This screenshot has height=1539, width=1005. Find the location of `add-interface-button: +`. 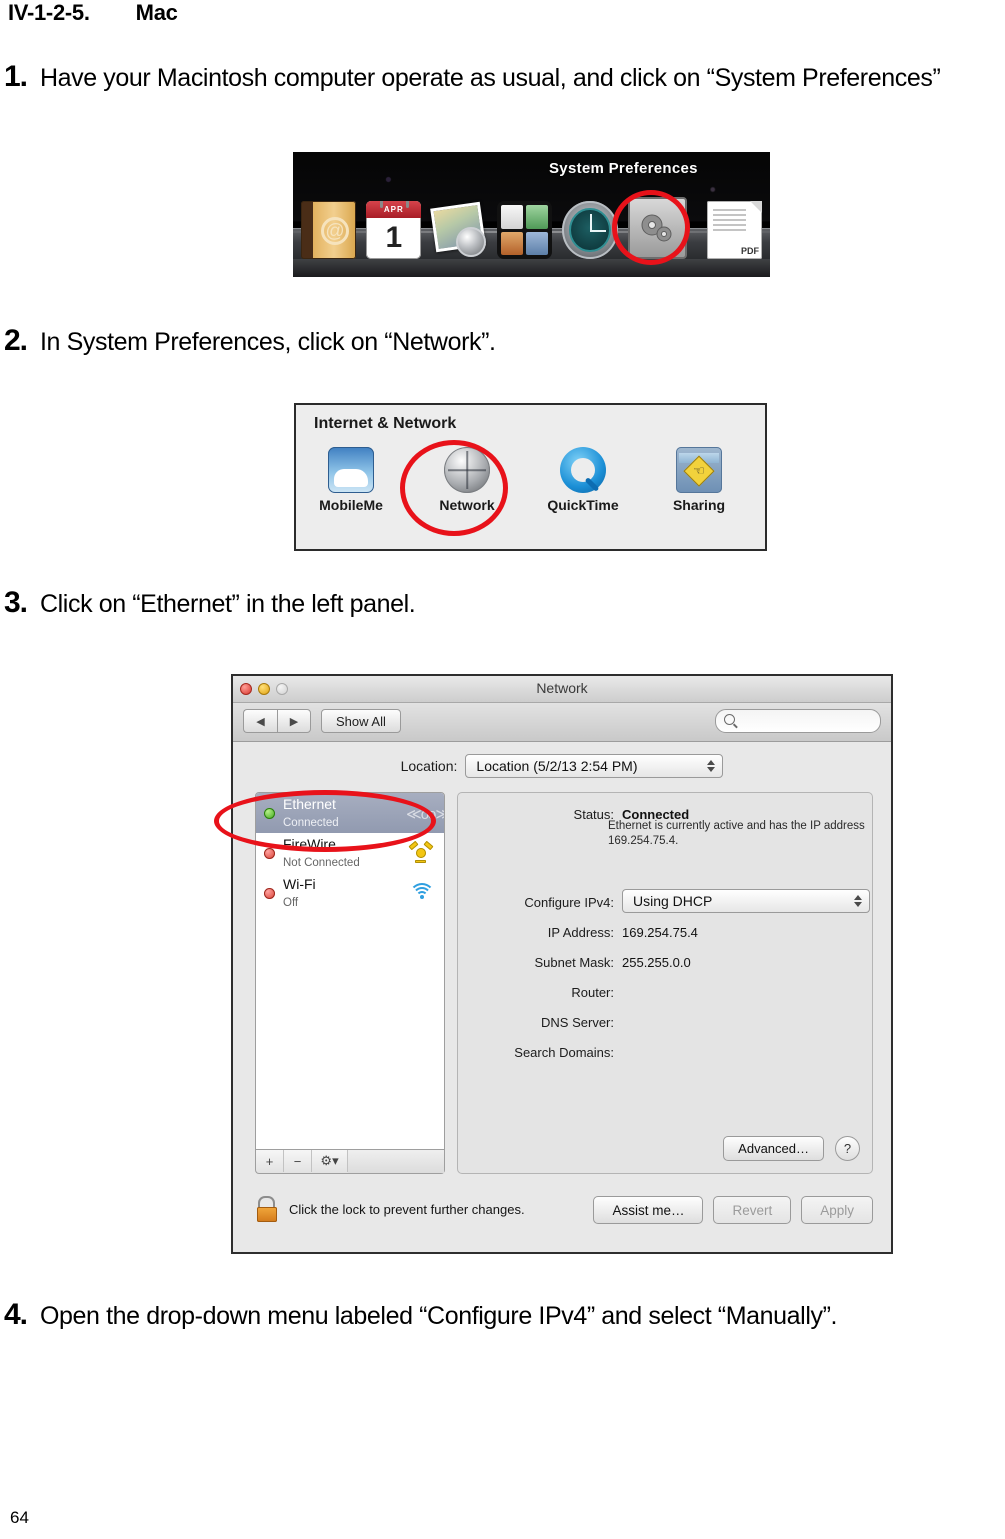

add-interface-button: + is located at coordinates (270, 1161).